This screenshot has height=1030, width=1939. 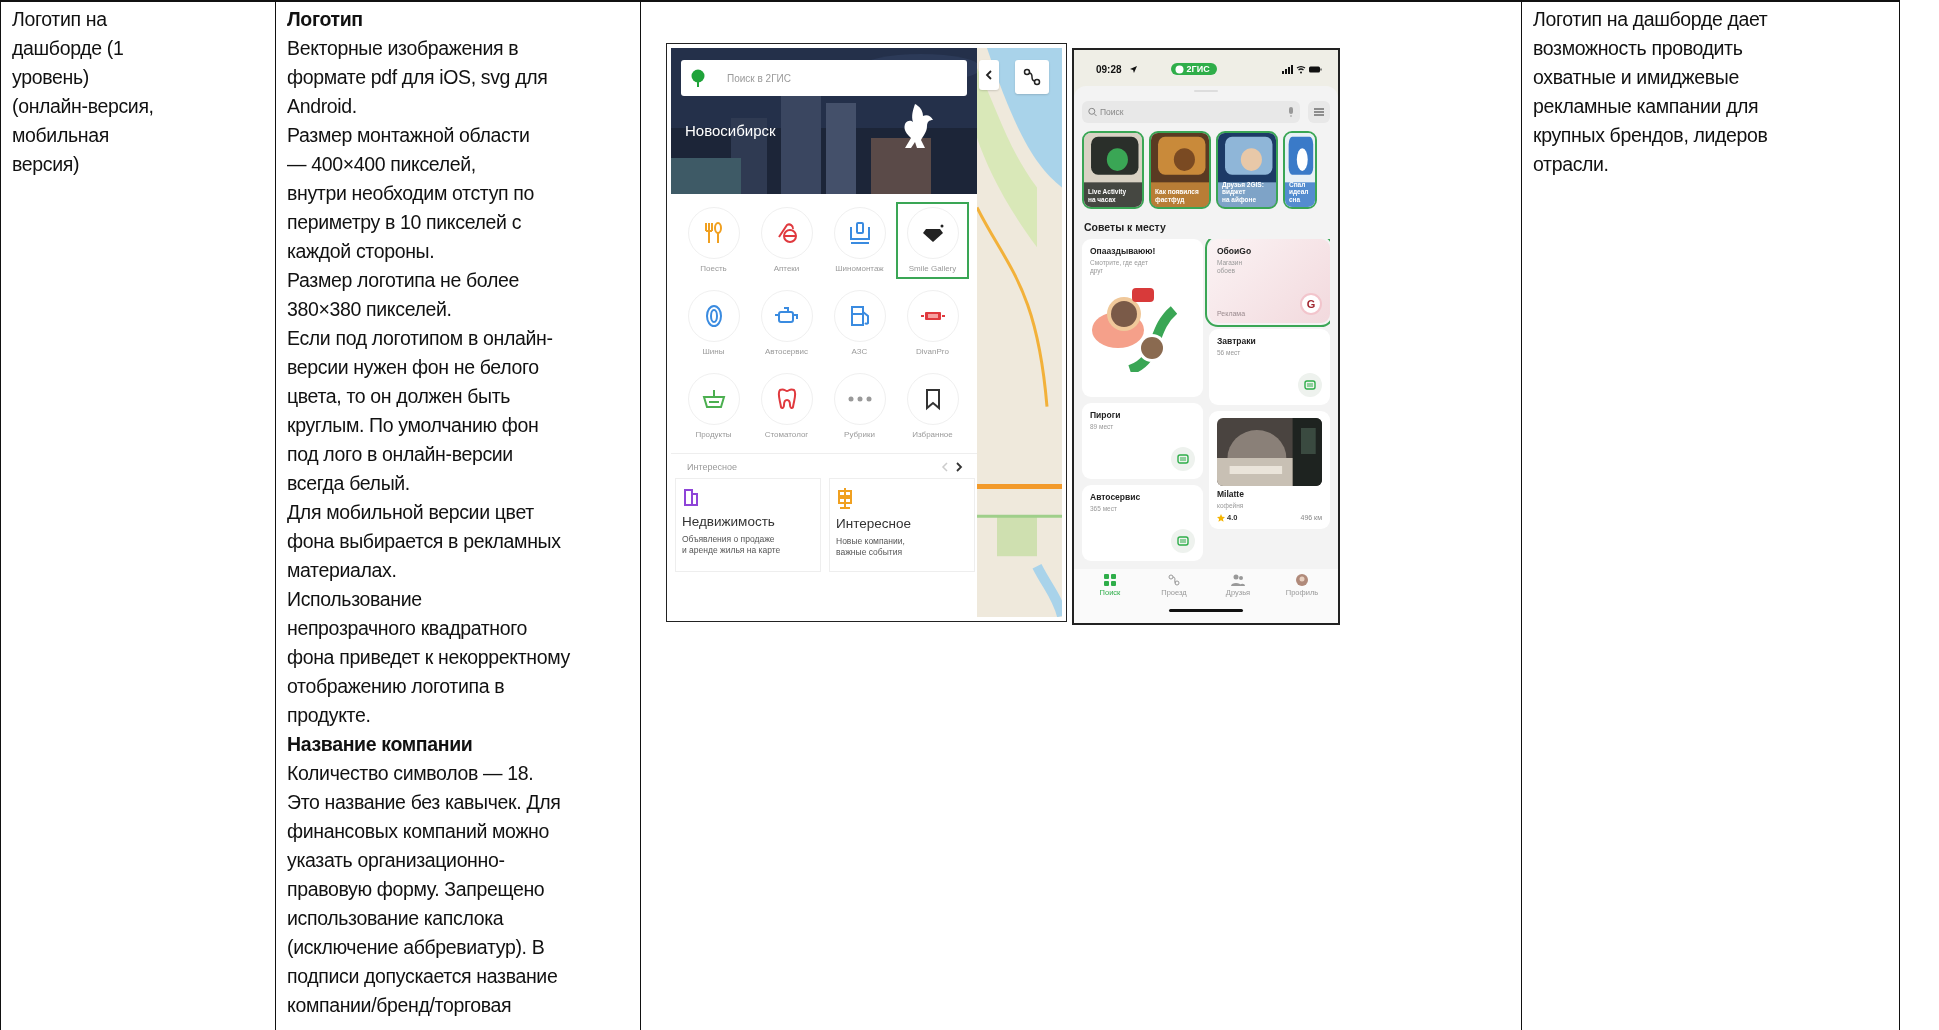 I want to click on category-label: Автосервис, so click(x=786, y=351).